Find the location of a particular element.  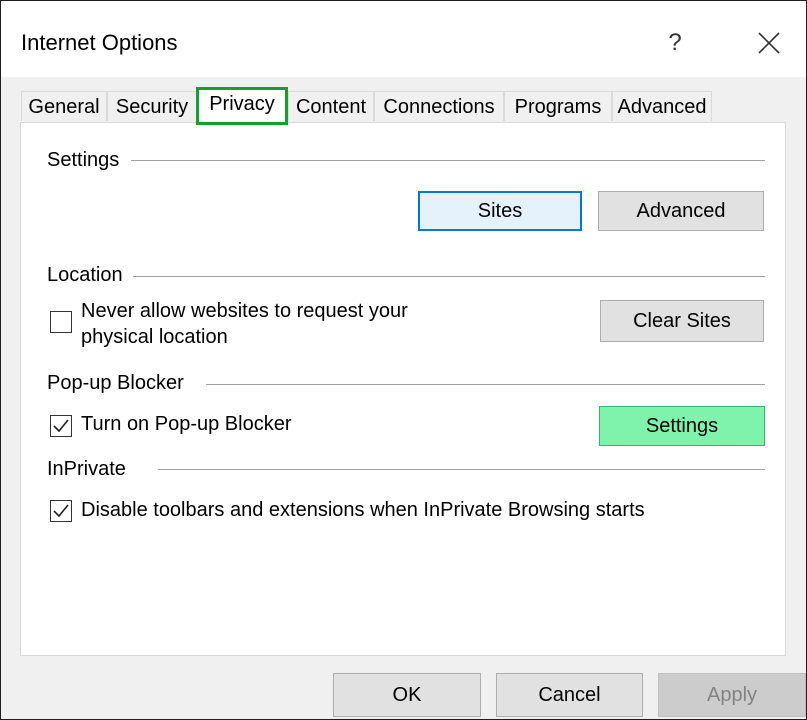

disable-toolbars-checkbox is located at coordinates (61, 511).